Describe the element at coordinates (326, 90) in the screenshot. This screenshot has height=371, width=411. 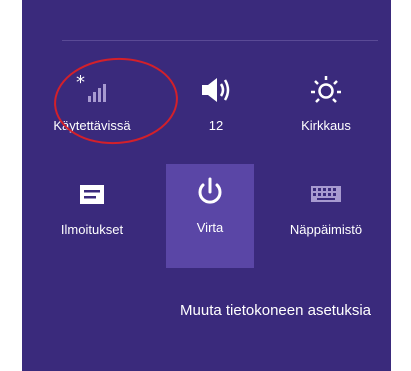
I see `brightness-icon` at that location.